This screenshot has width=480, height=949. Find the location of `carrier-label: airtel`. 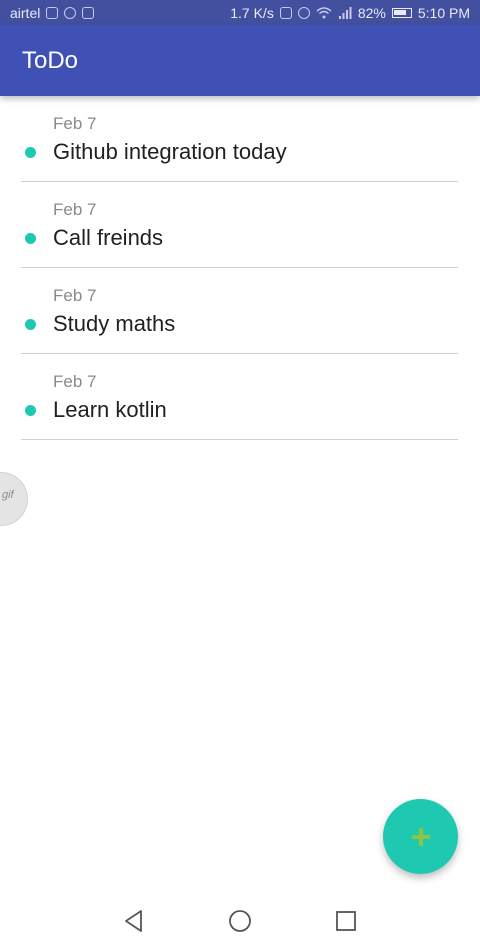

carrier-label: airtel is located at coordinates (25, 12).